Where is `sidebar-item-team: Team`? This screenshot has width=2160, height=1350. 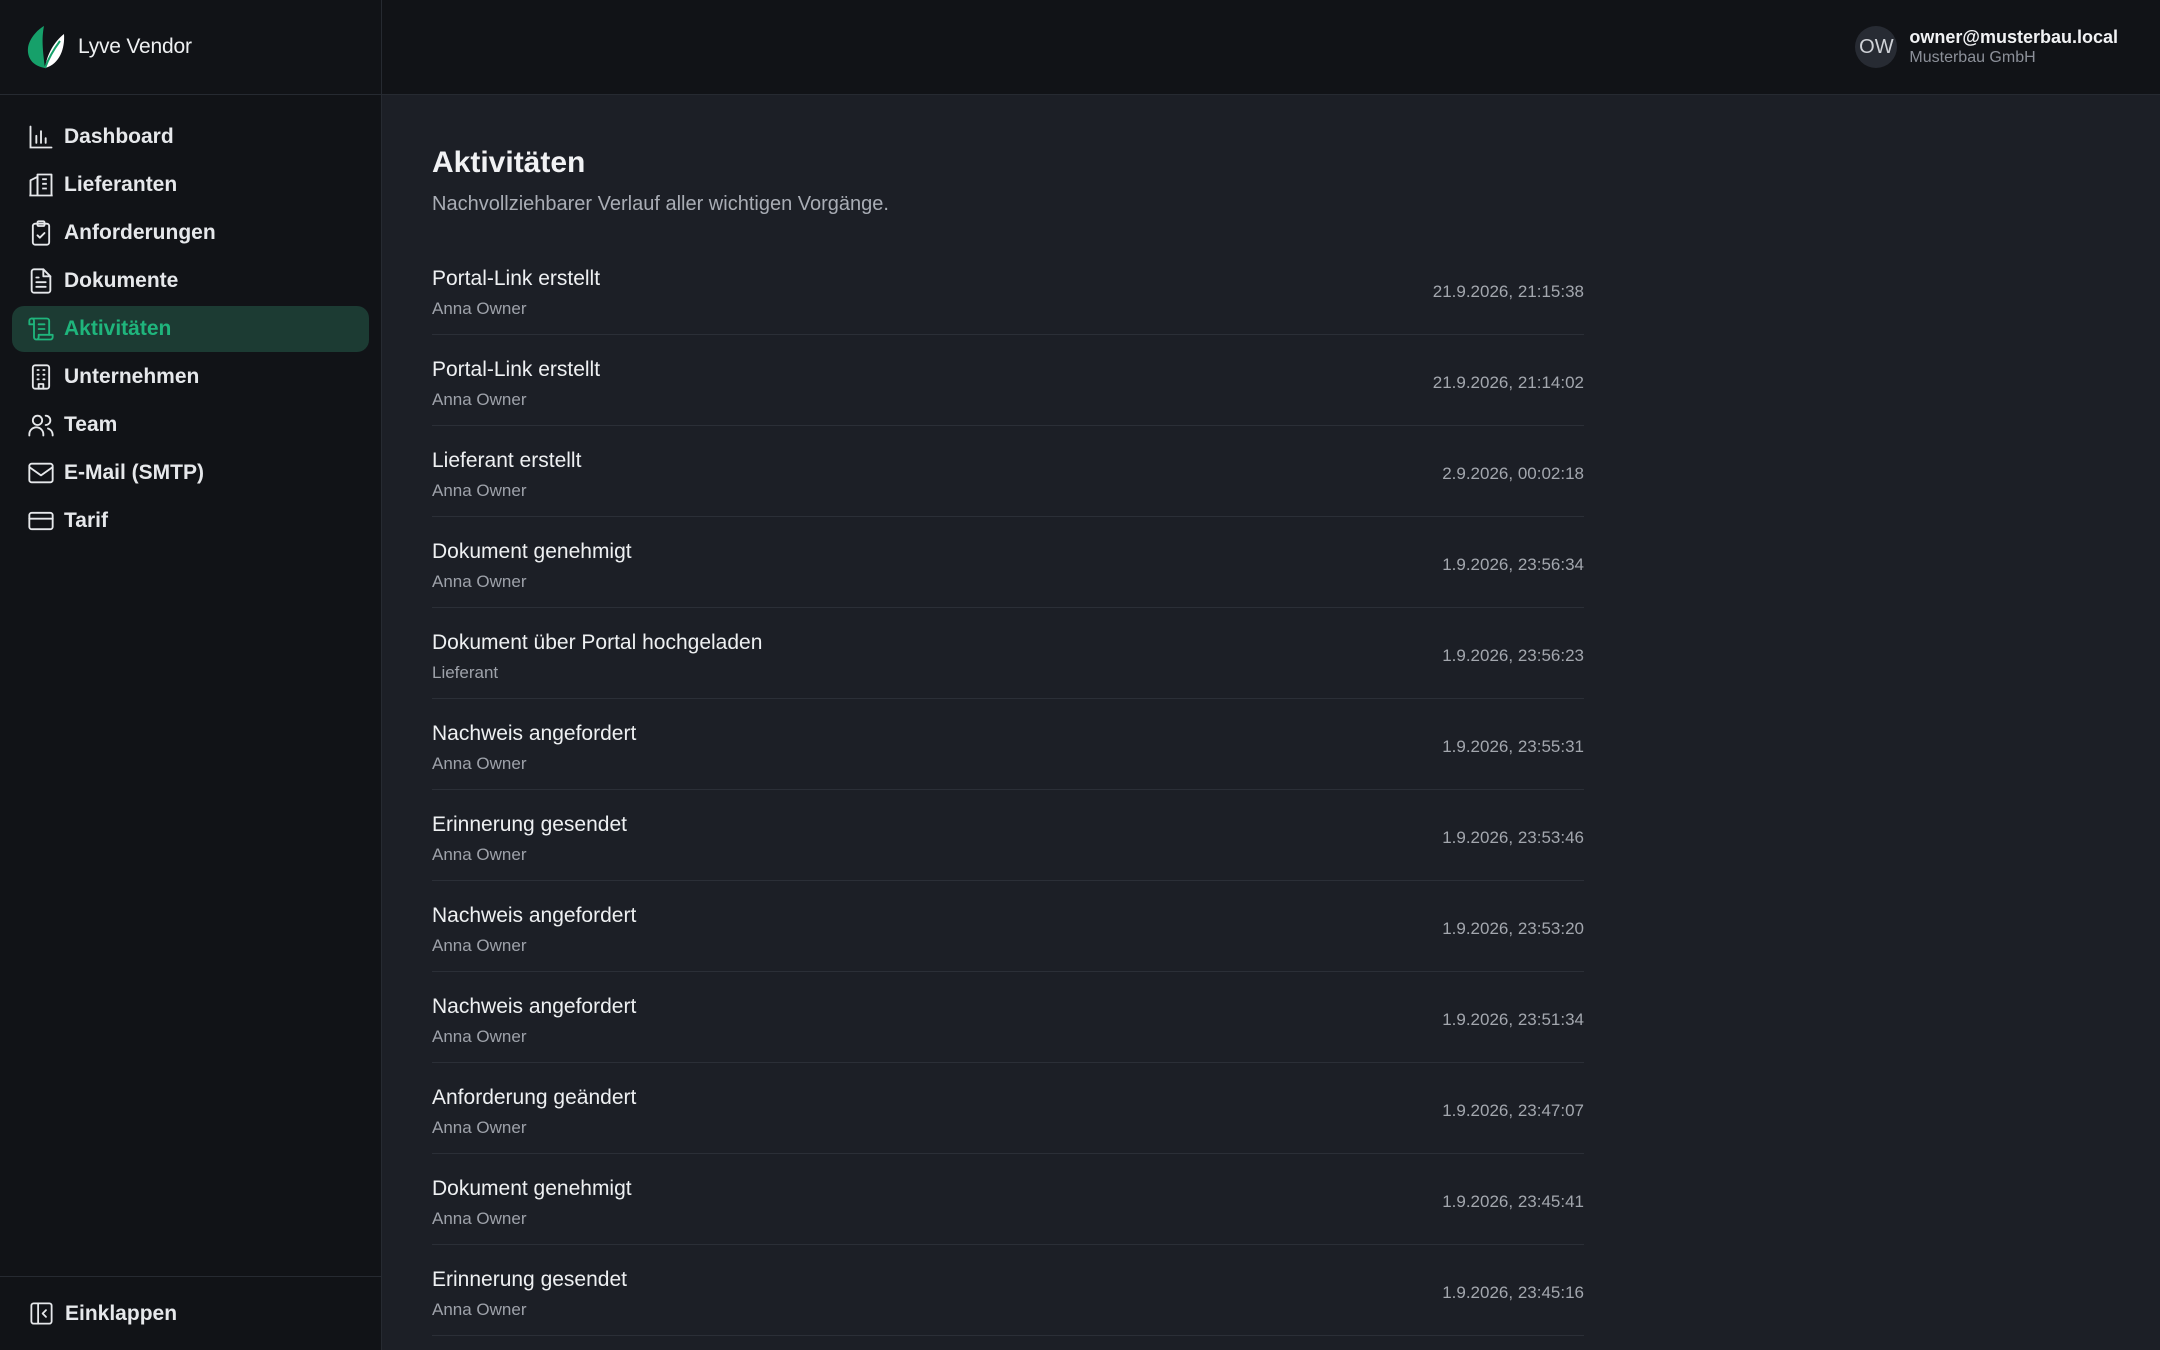
sidebar-item-team: Team is located at coordinates (190, 425).